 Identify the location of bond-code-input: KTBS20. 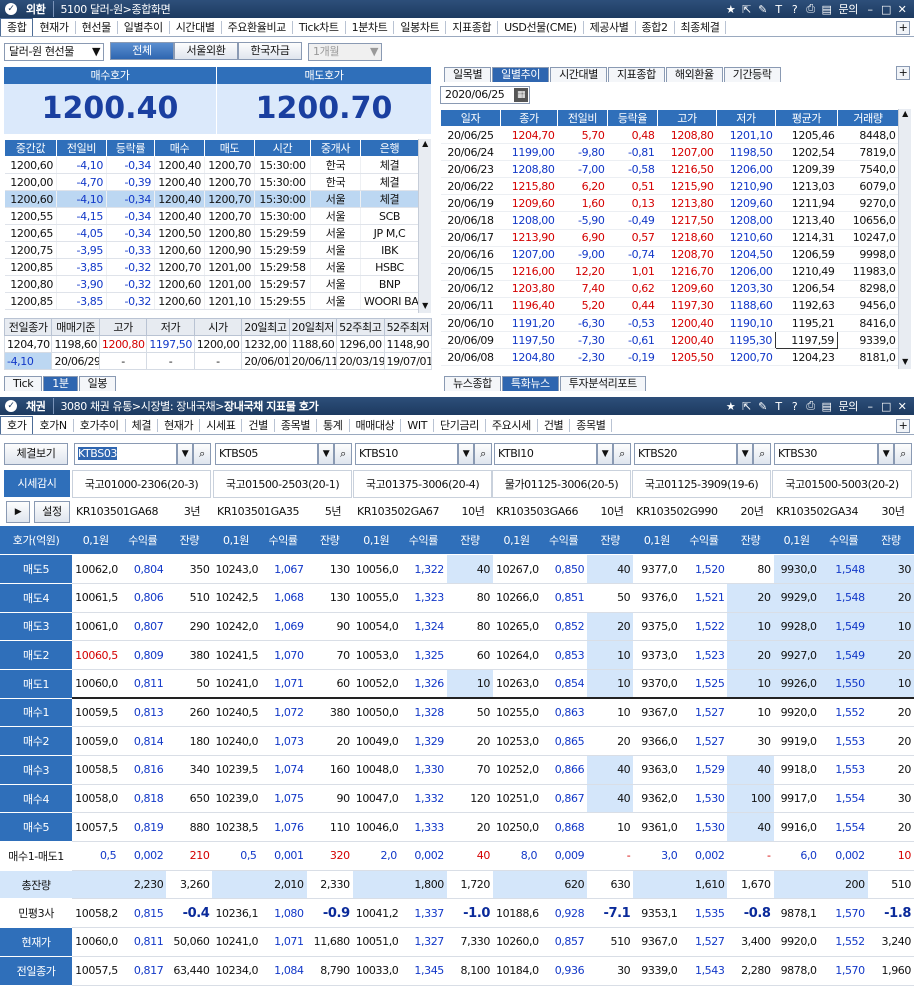
(685, 454).